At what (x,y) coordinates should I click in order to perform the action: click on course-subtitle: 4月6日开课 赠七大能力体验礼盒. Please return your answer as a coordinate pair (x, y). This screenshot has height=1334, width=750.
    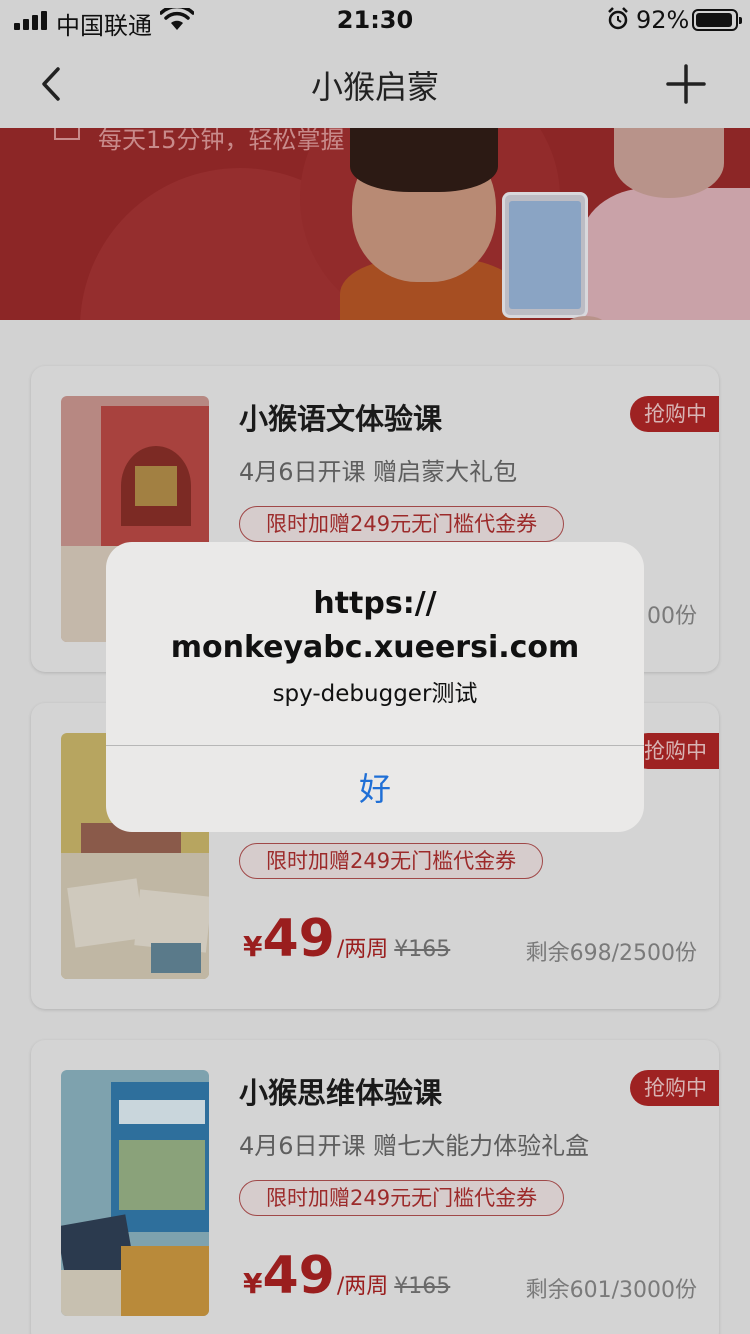
    Looking at the image, I should click on (414, 1146).